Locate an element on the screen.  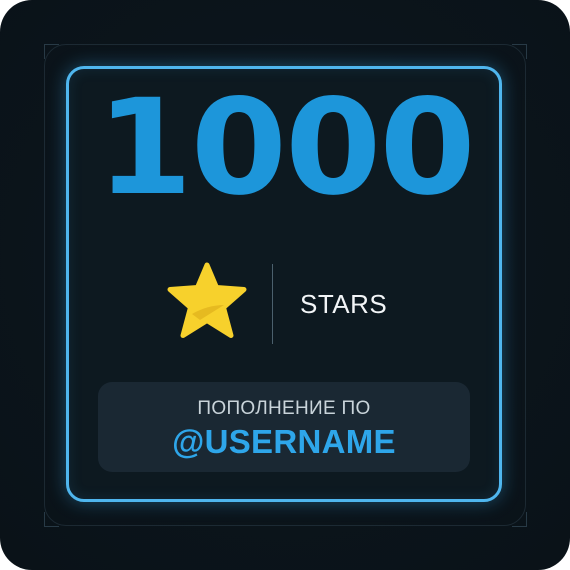
corner-mark-top-left is located at coordinates (51, 51).